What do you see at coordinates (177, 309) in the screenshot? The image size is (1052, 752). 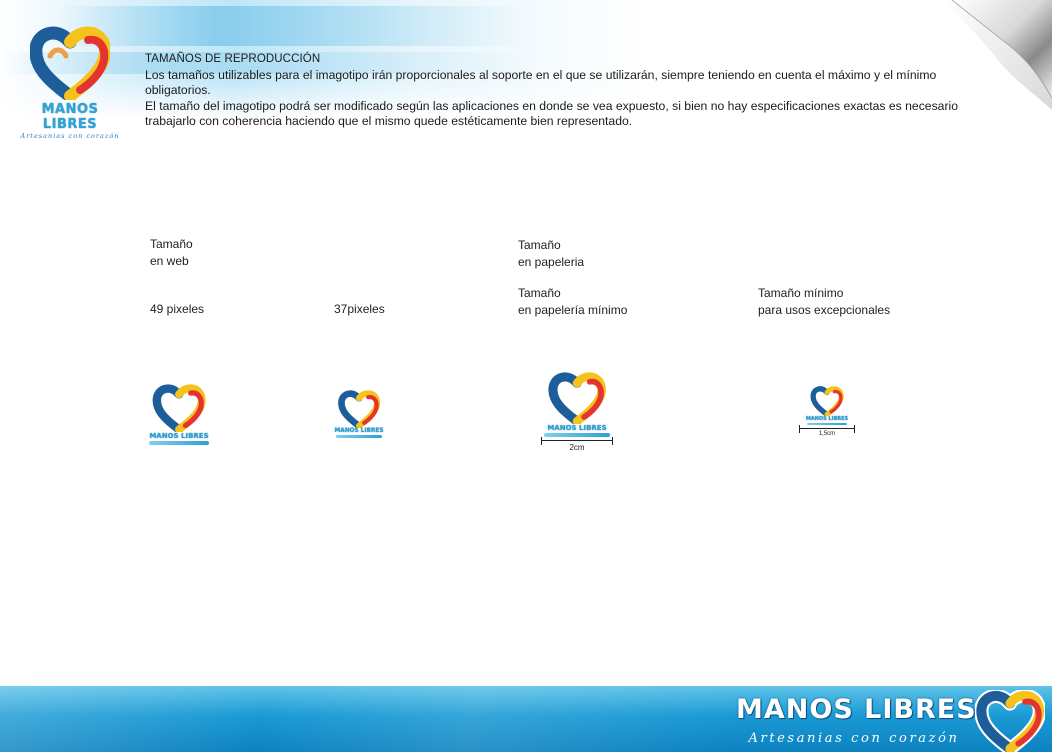 I see `web-large-size-label: 49 pixeles` at bounding box center [177, 309].